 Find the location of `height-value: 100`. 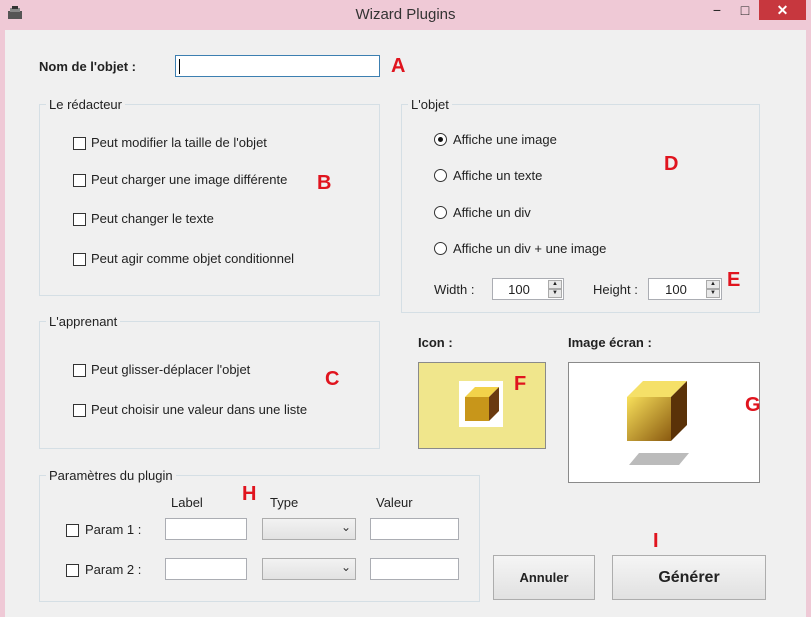

height-value: 100 is located at coordinates (676, 289).